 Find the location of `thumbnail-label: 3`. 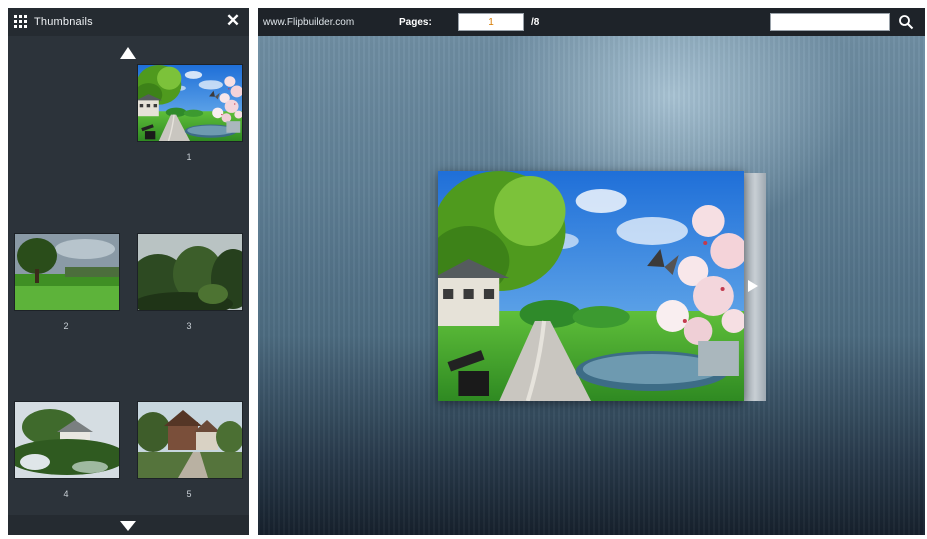

thumbnail-label: 3 is located at coordinates (189, 326).